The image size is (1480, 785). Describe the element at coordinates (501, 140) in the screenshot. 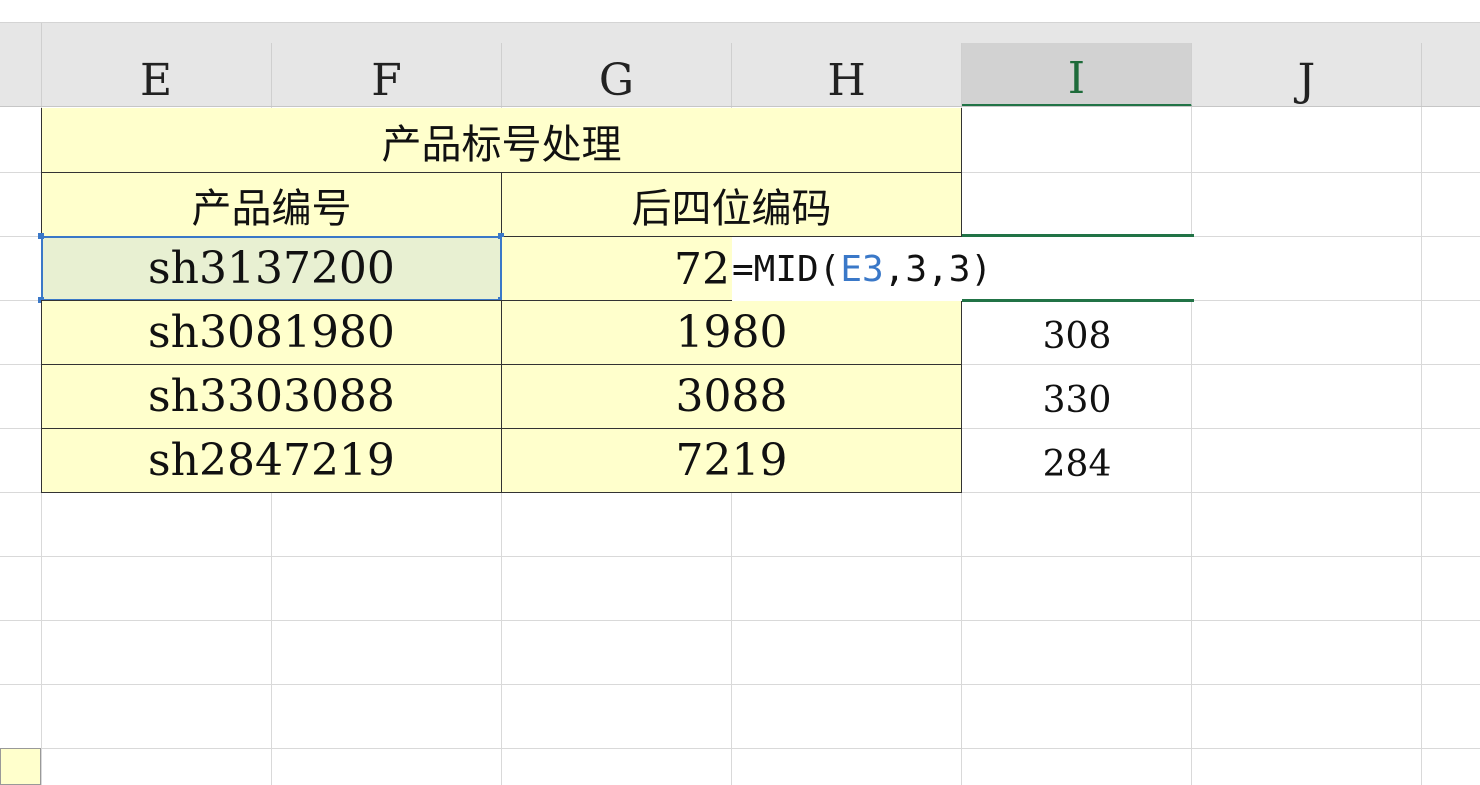

I see `table-title-cell: 产品标号处理` at that location.